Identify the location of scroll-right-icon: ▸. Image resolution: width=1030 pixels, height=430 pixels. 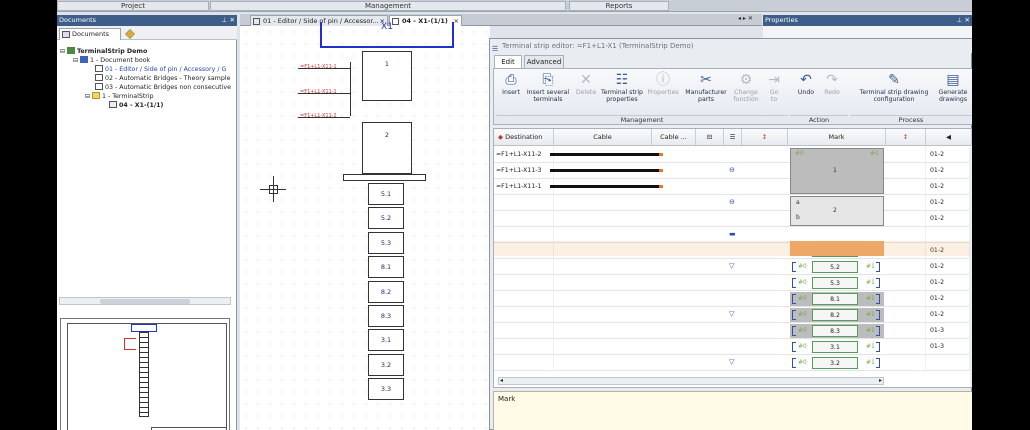
(880, 380).